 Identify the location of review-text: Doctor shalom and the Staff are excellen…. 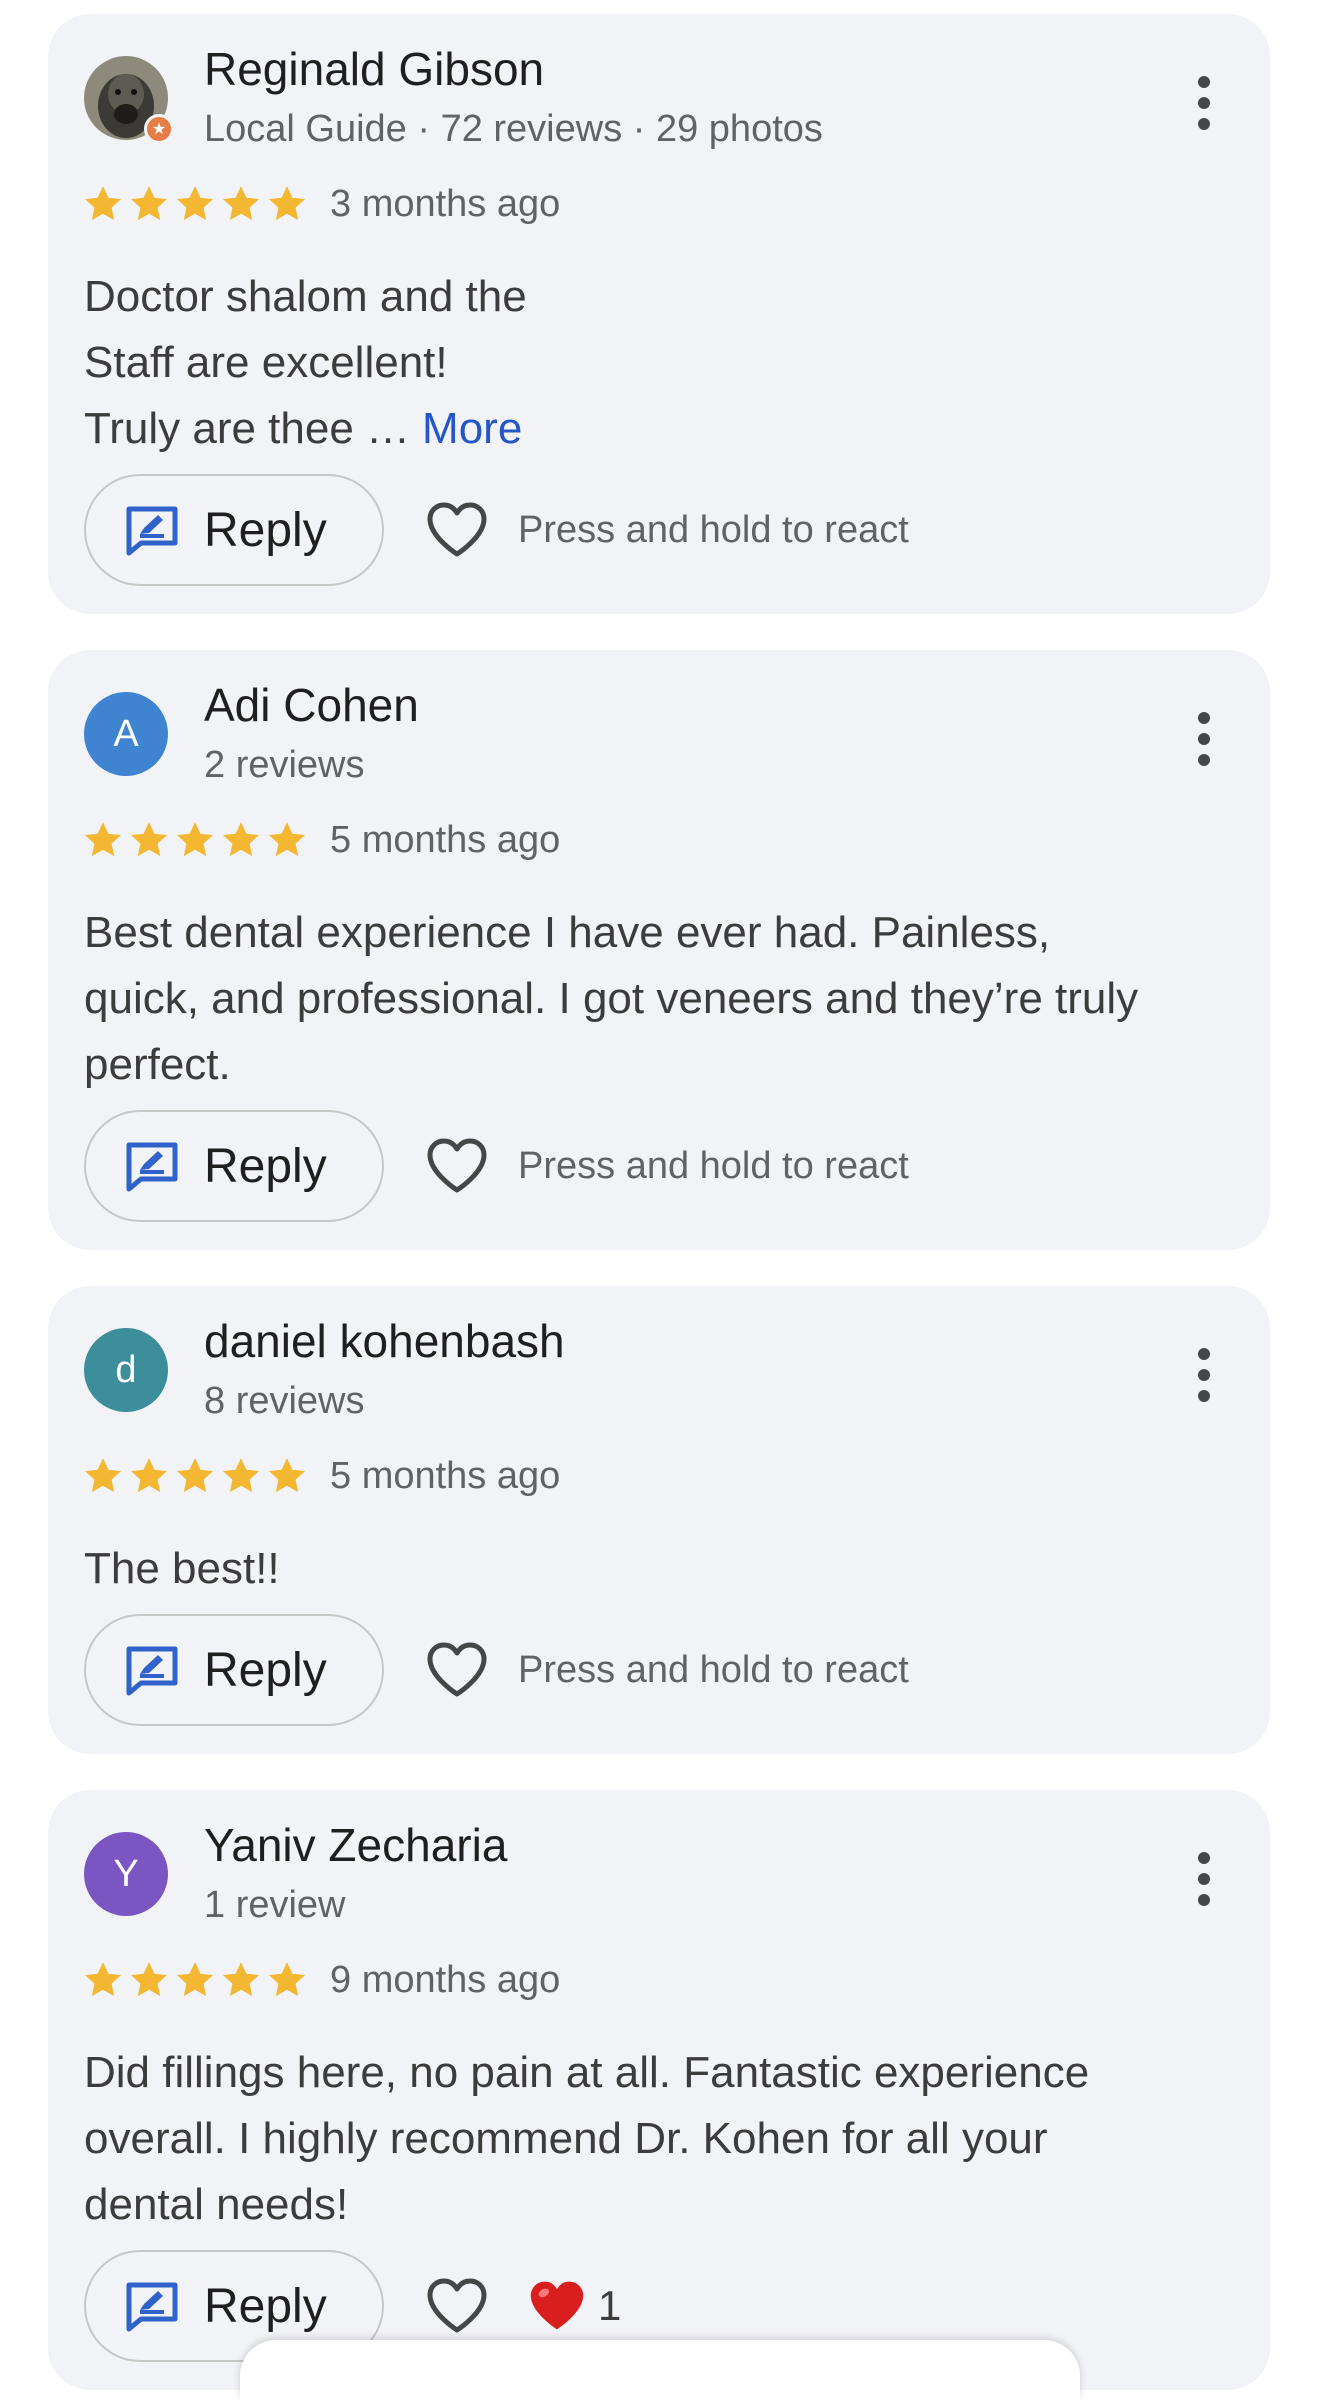
(664, 363).